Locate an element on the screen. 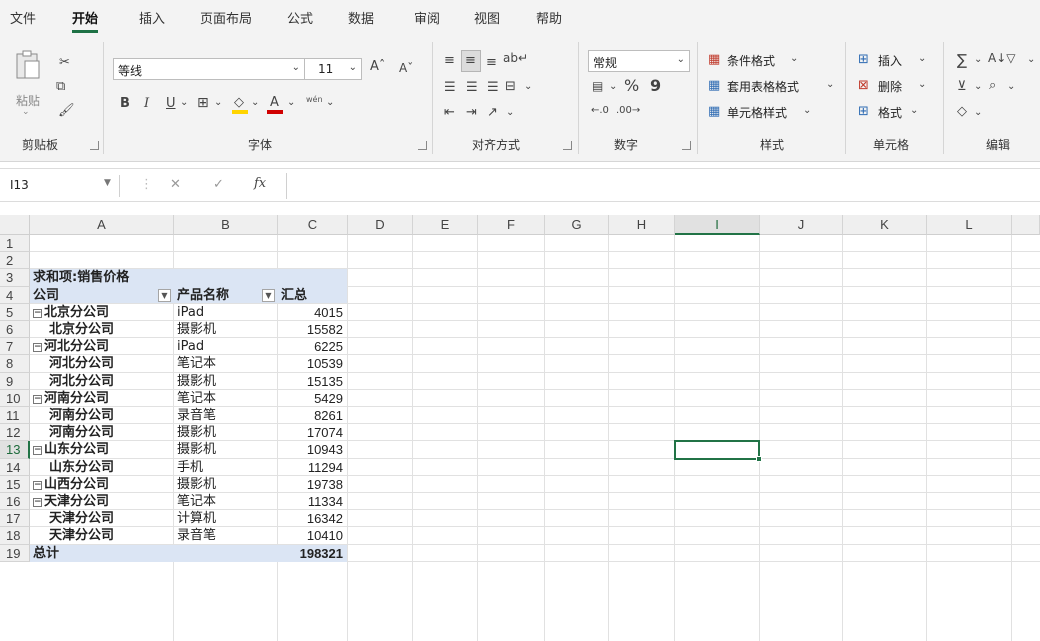  row-header-17: 17 is located at coordinates (15, 519).